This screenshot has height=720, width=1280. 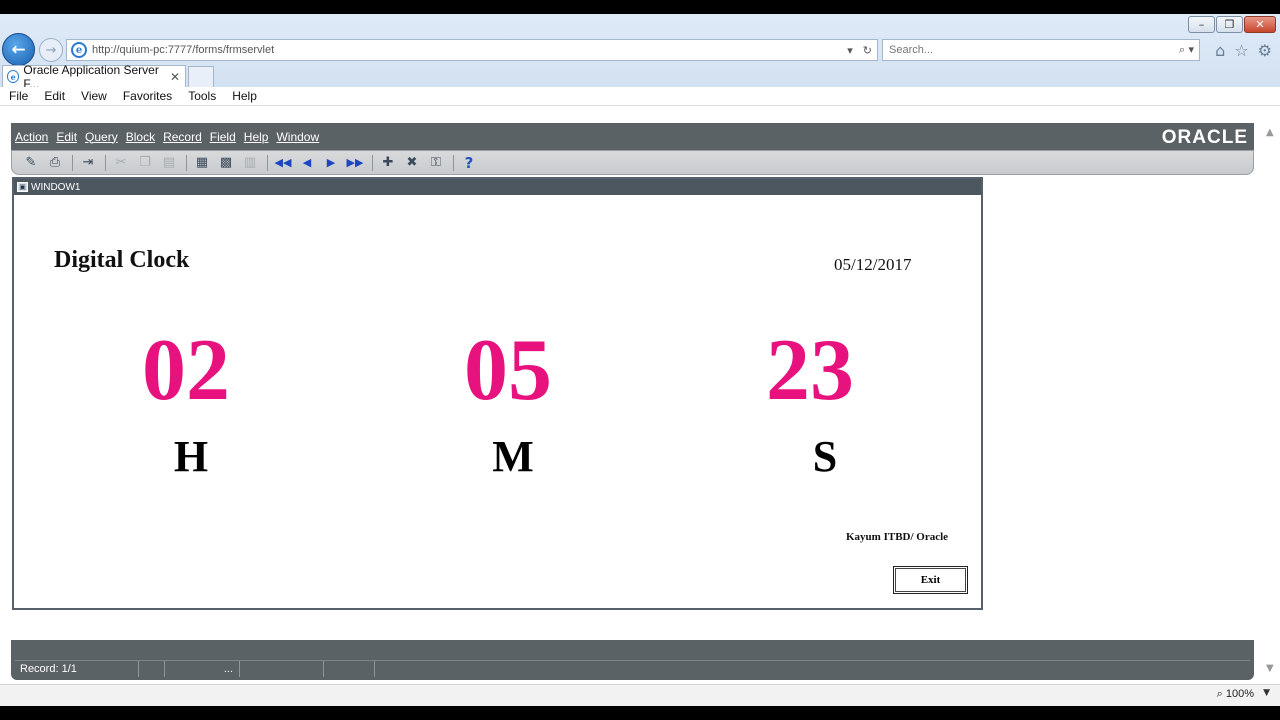 What do you see at coordinates (1239, 694) in the screenshot?
I see `zoom-value: 100%` at bounding box center [1239, 694].